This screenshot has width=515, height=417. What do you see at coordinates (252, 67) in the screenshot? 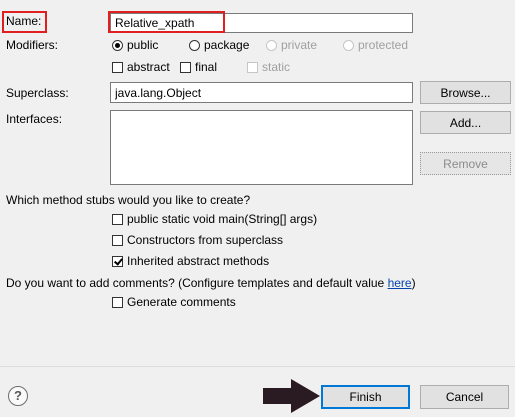
I see `static-checkbox` at bounding box center [252, 67].